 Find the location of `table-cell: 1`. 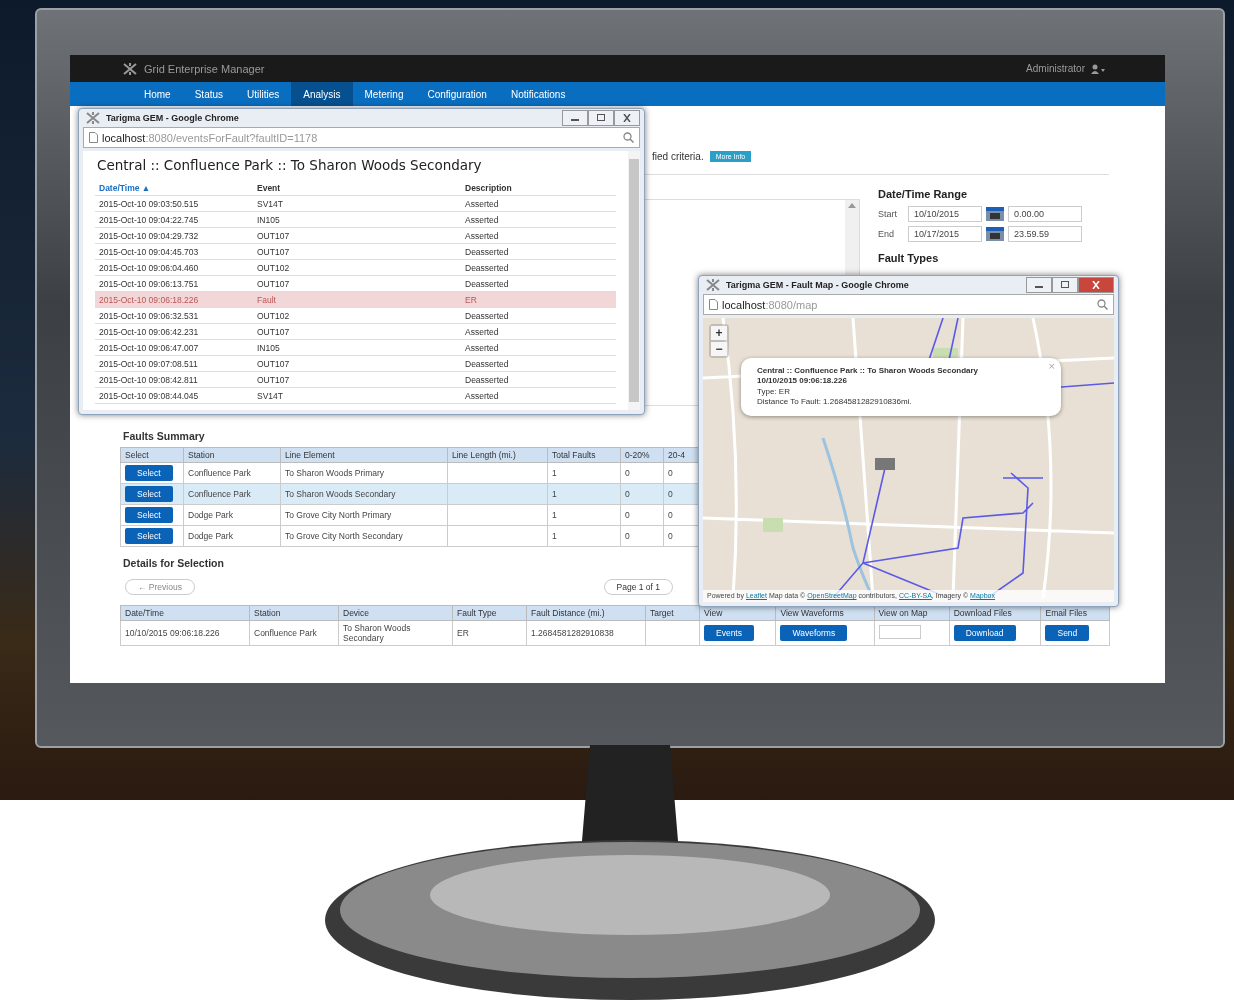

table-cell: 1 is located at coordinates (584, 515).